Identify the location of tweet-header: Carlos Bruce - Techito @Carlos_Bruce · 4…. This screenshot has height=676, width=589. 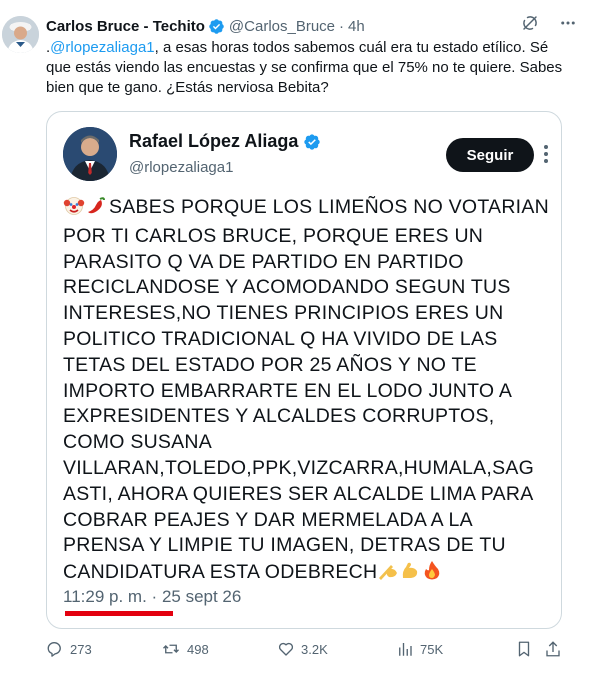
(205, 26).